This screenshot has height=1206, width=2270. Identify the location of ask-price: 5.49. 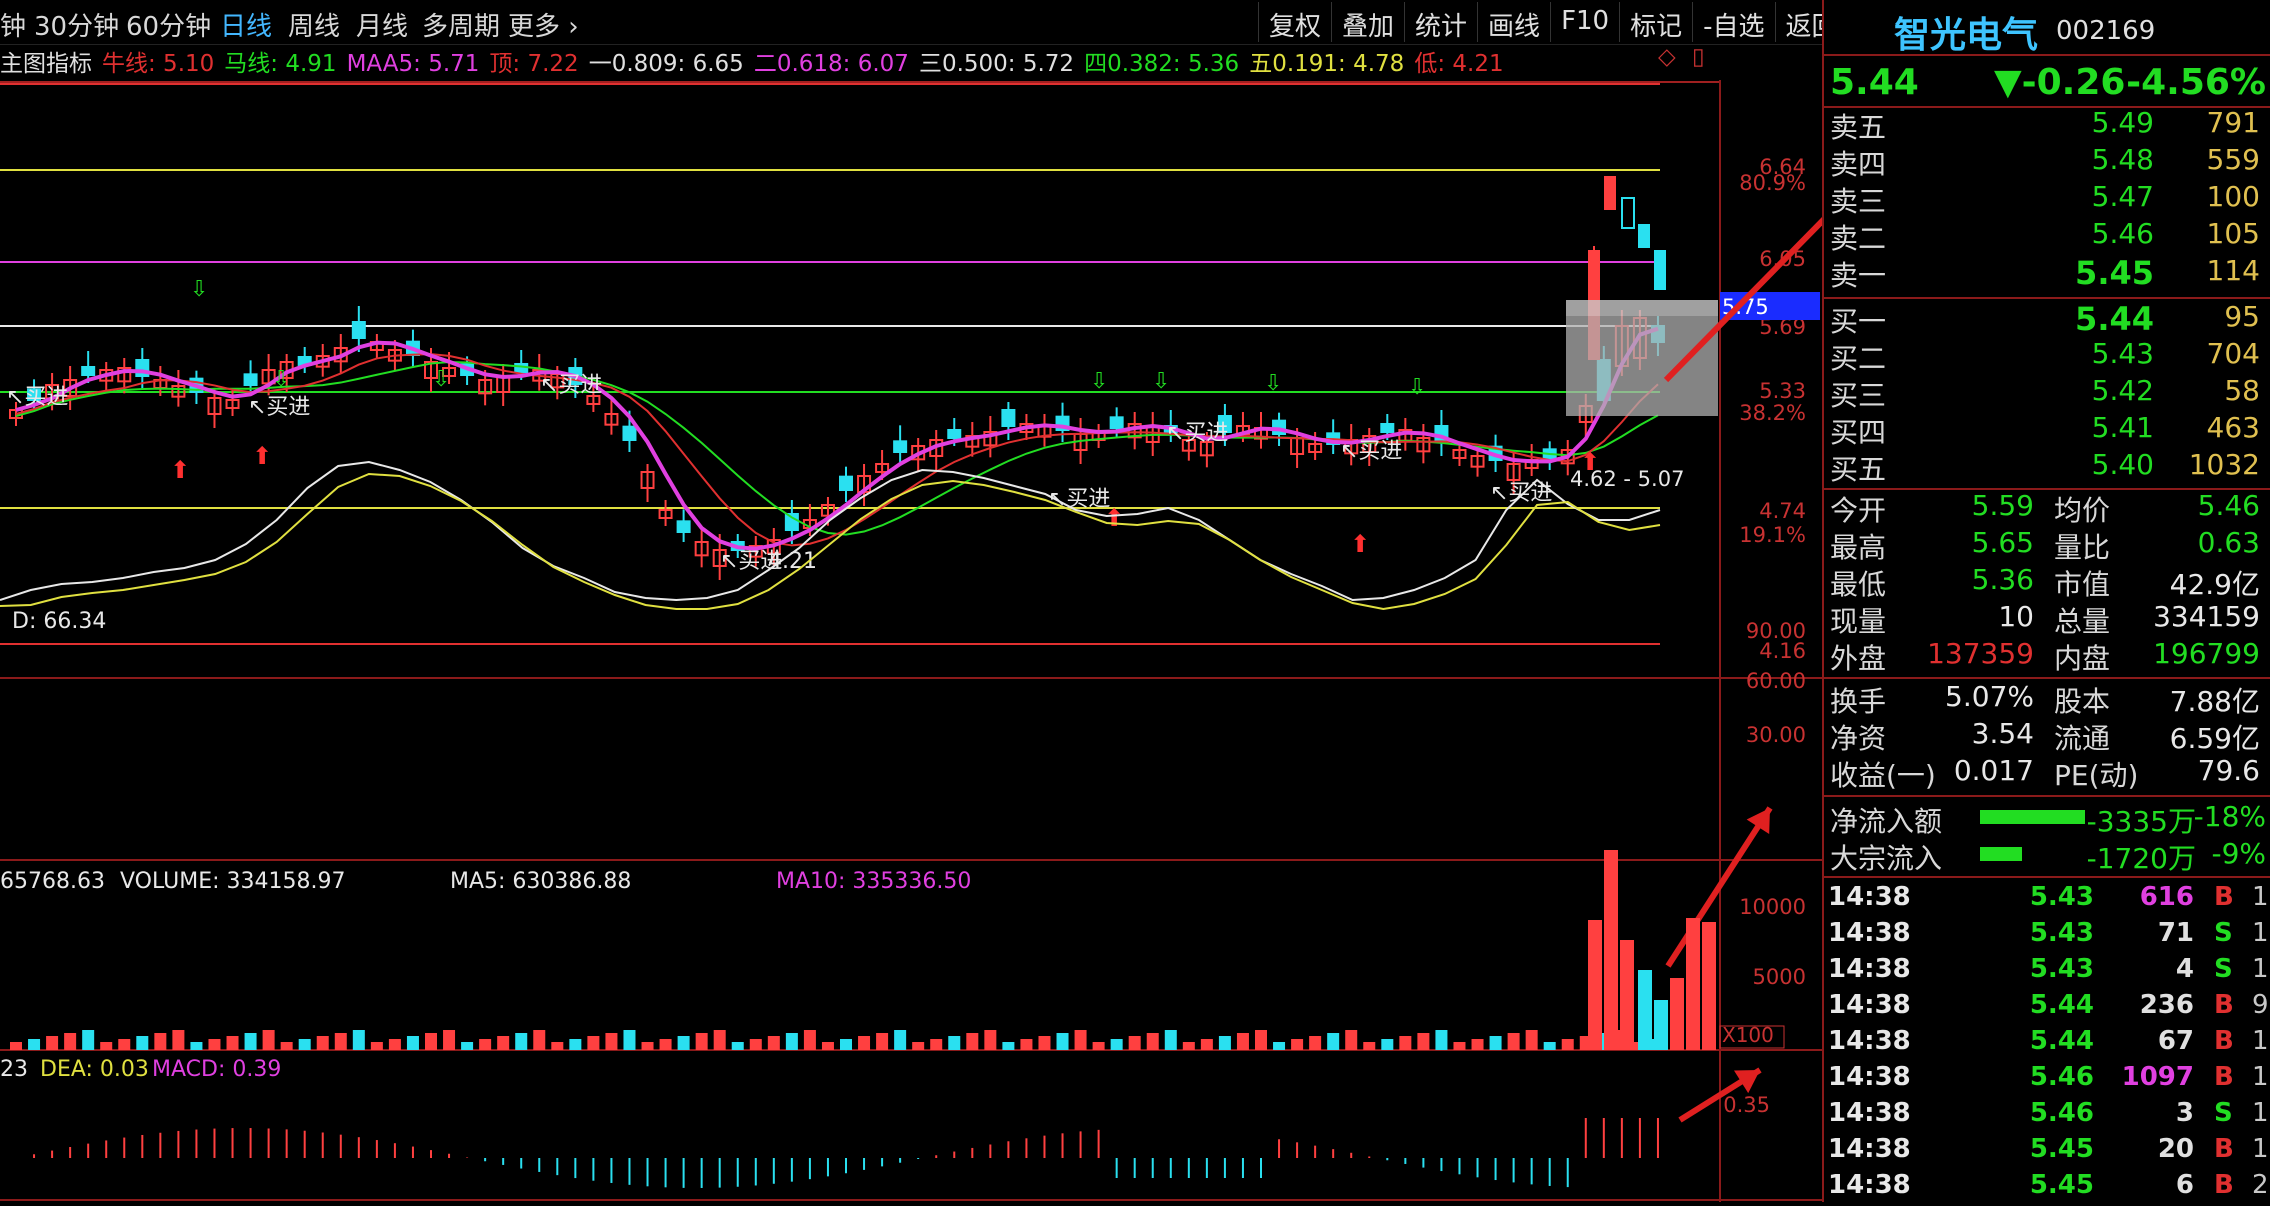
(2122, 122).